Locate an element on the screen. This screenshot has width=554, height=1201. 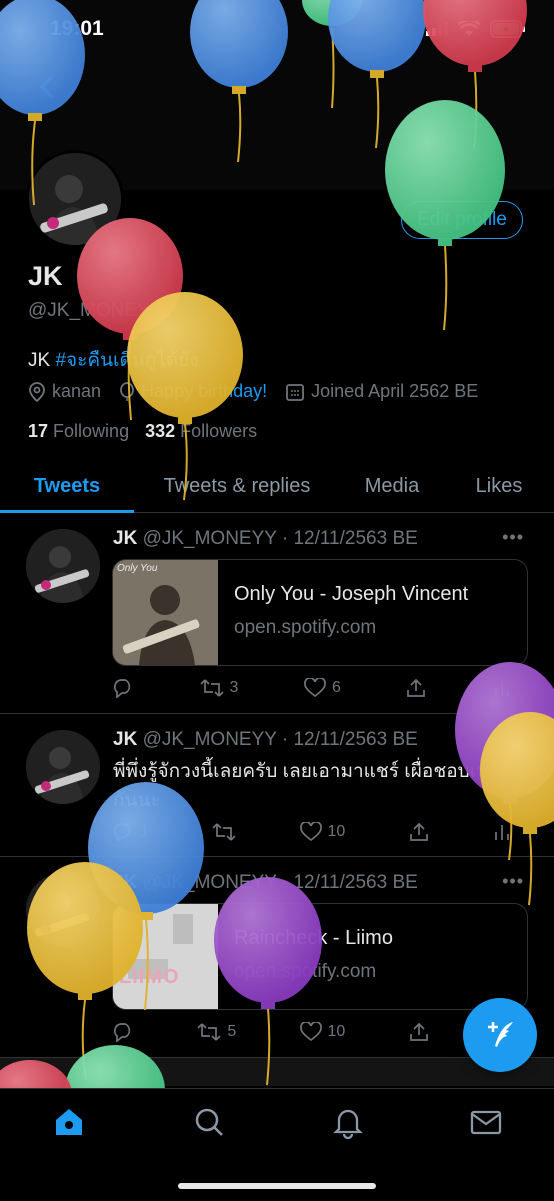
profile-avatar is located at coordinates (75, 199).